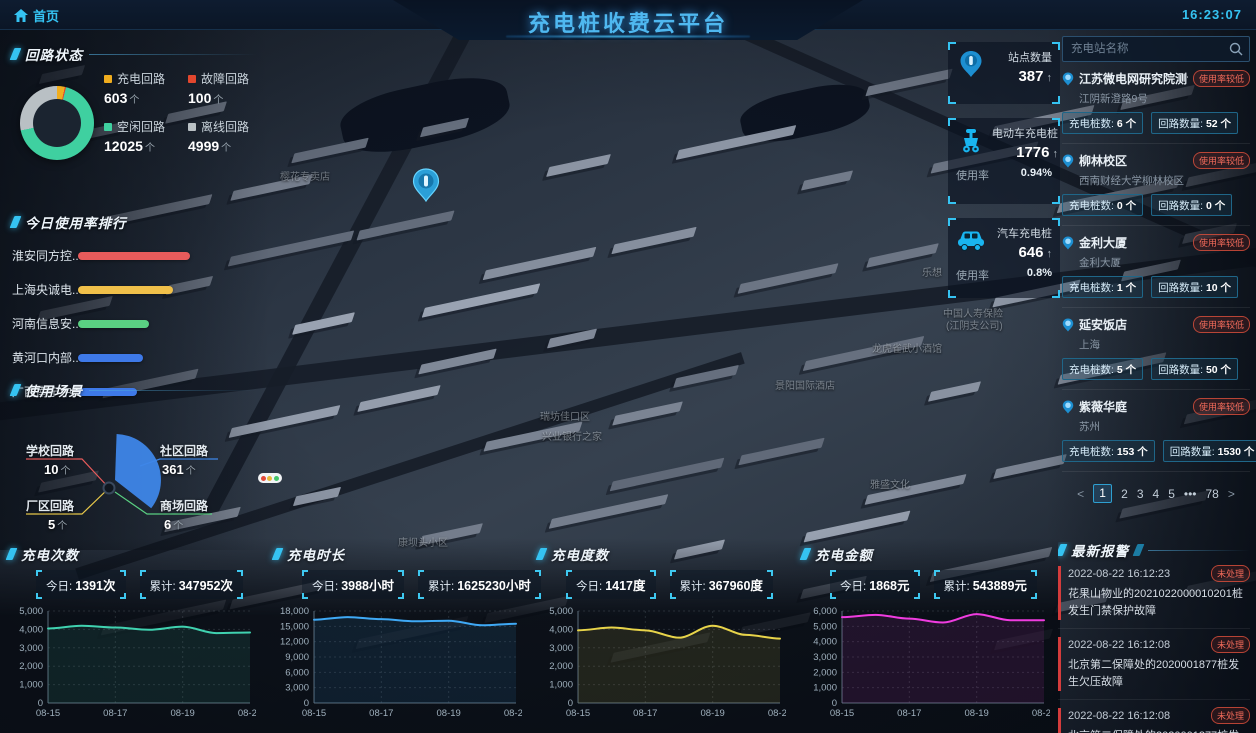 The width and height of the screenshot is (1256, 733). What do you see at coordinates (141, 79) in the screenshot?
I see `legend-label: 充电回路` at bounding box center [141, 79].